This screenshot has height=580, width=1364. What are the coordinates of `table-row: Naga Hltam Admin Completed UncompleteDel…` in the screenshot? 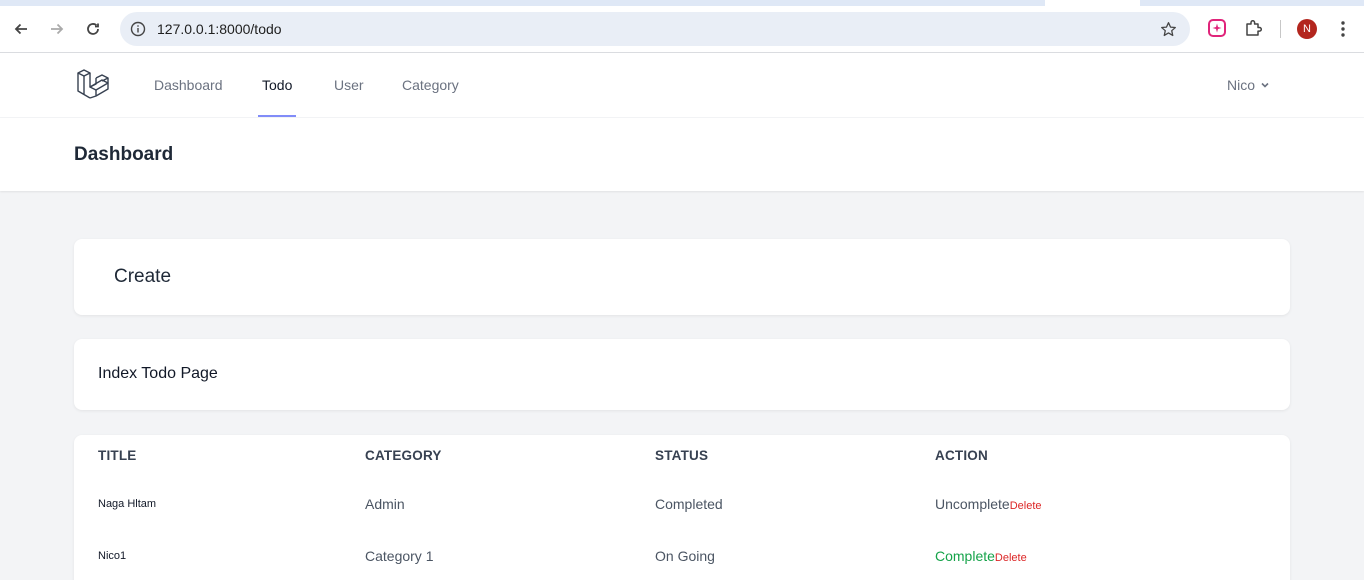 It's located at (682, 522).